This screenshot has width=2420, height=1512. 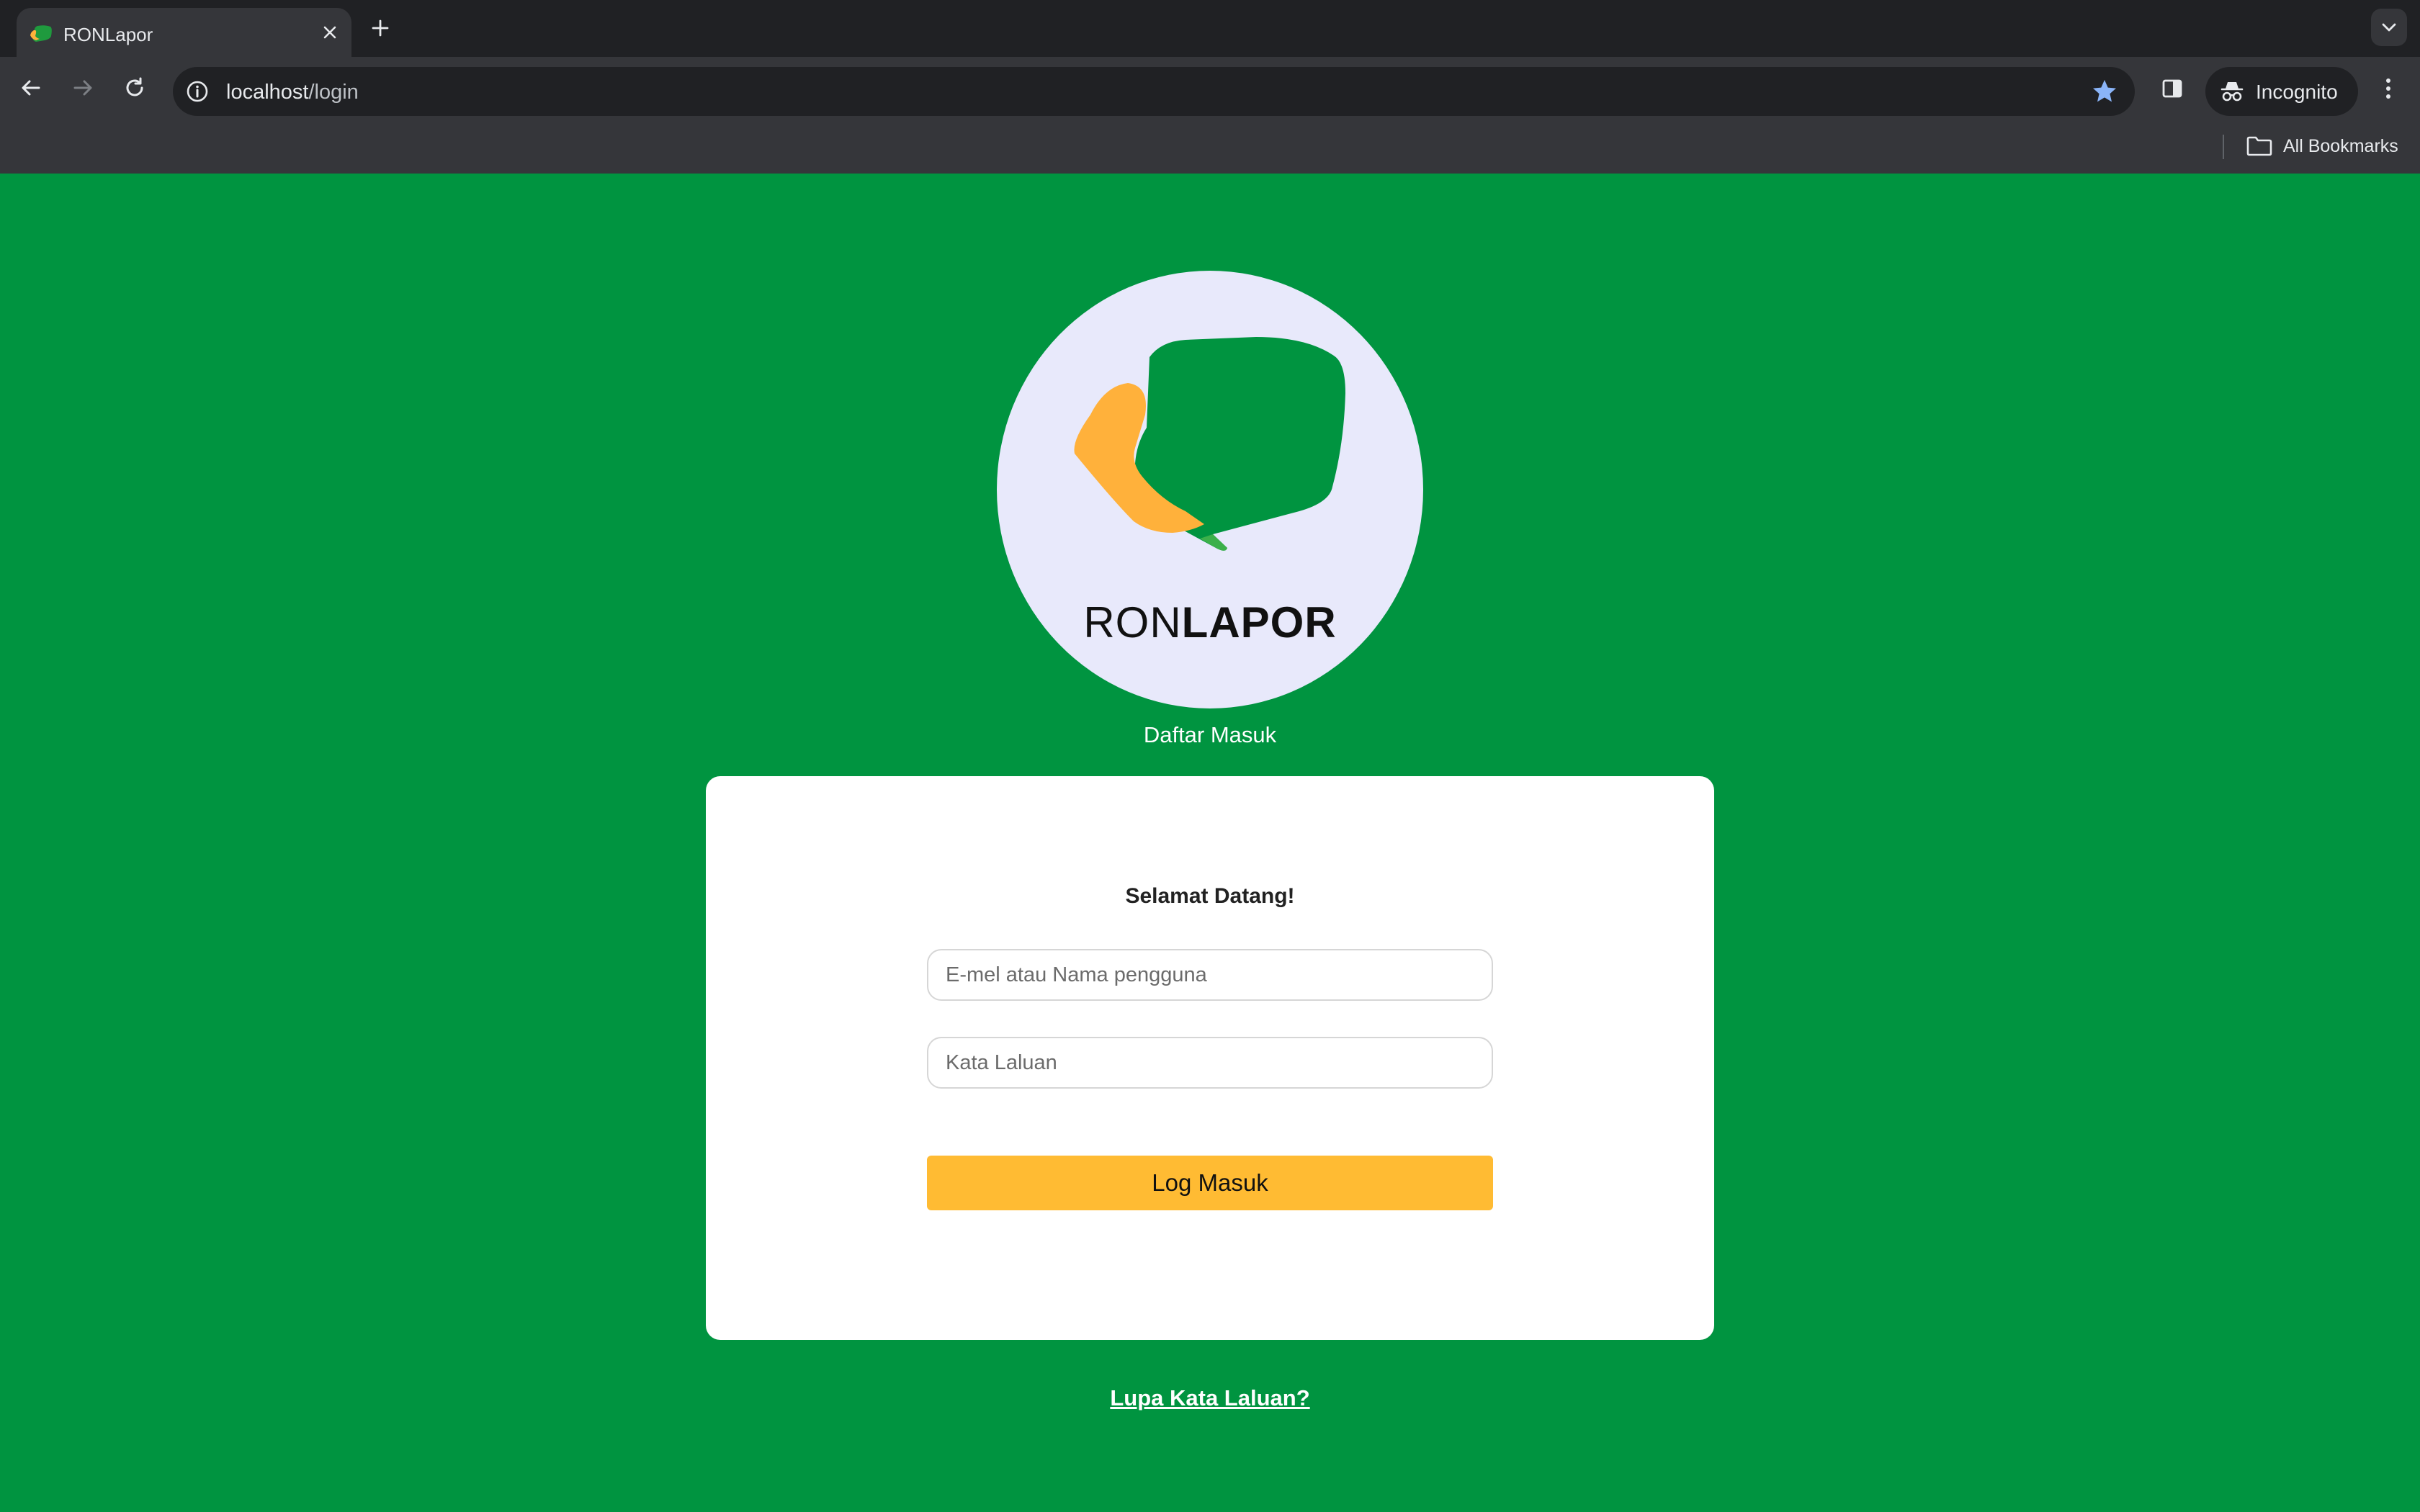 I want to click on reload-icon, so click(x=134, y=86).